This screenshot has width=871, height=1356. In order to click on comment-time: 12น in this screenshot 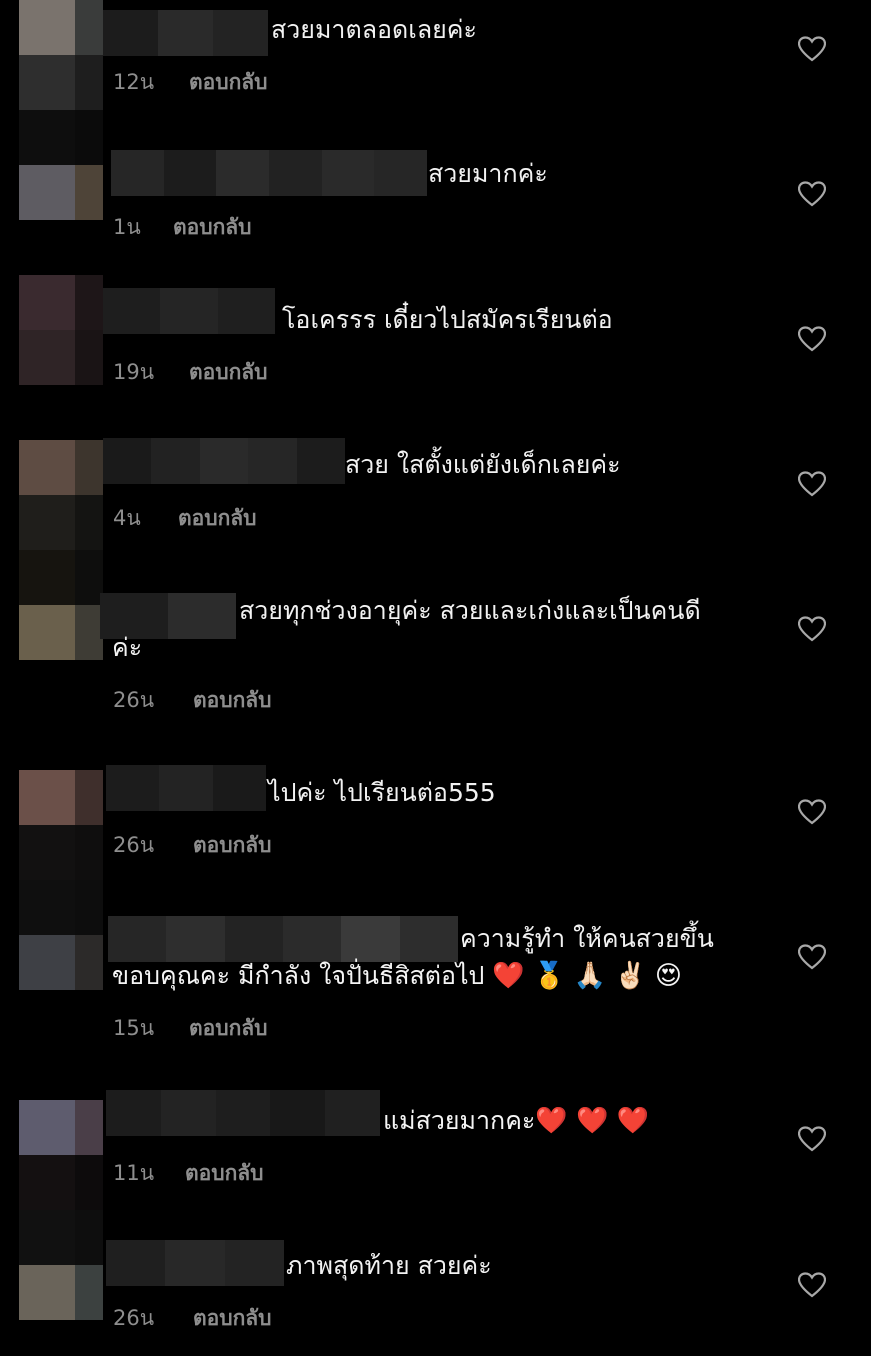, I will do `click(134, 82)`.